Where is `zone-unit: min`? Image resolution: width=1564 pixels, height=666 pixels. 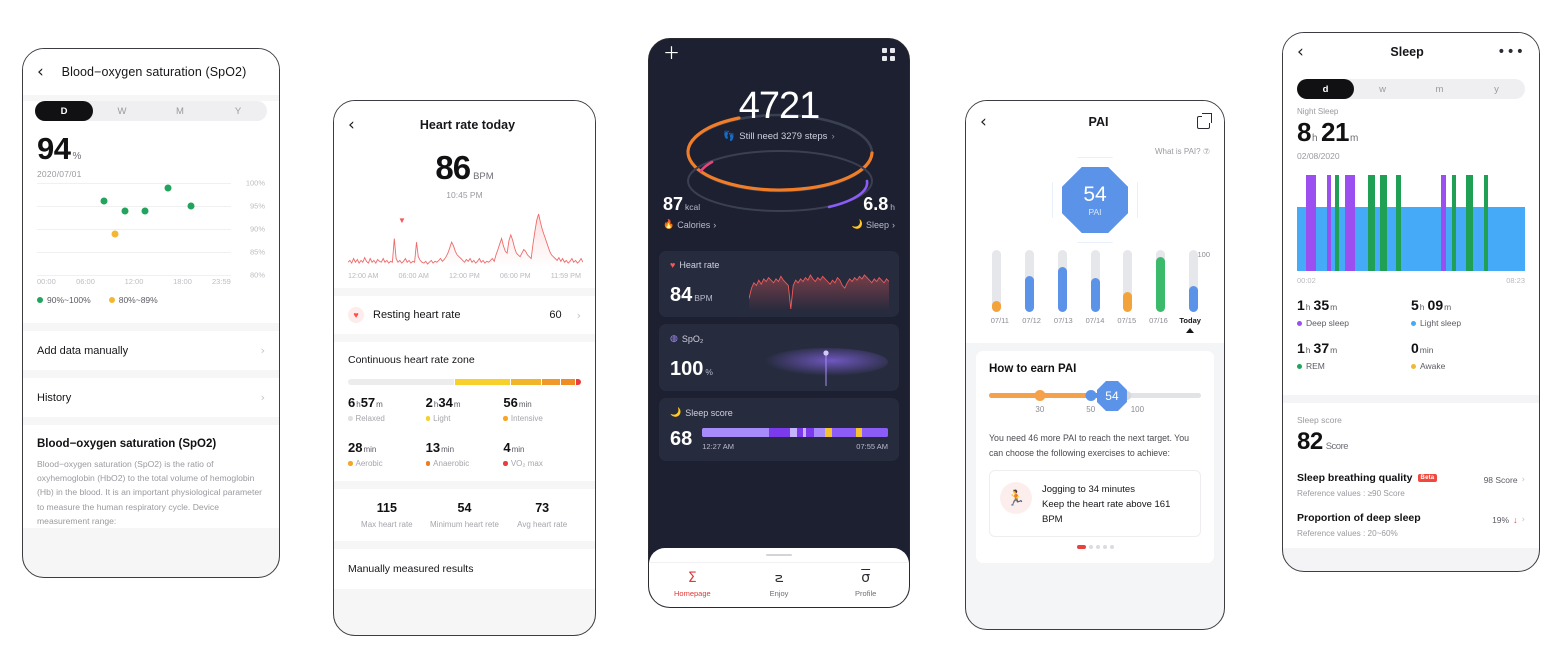 zone-unit: min is located at coordinates (518, 449).